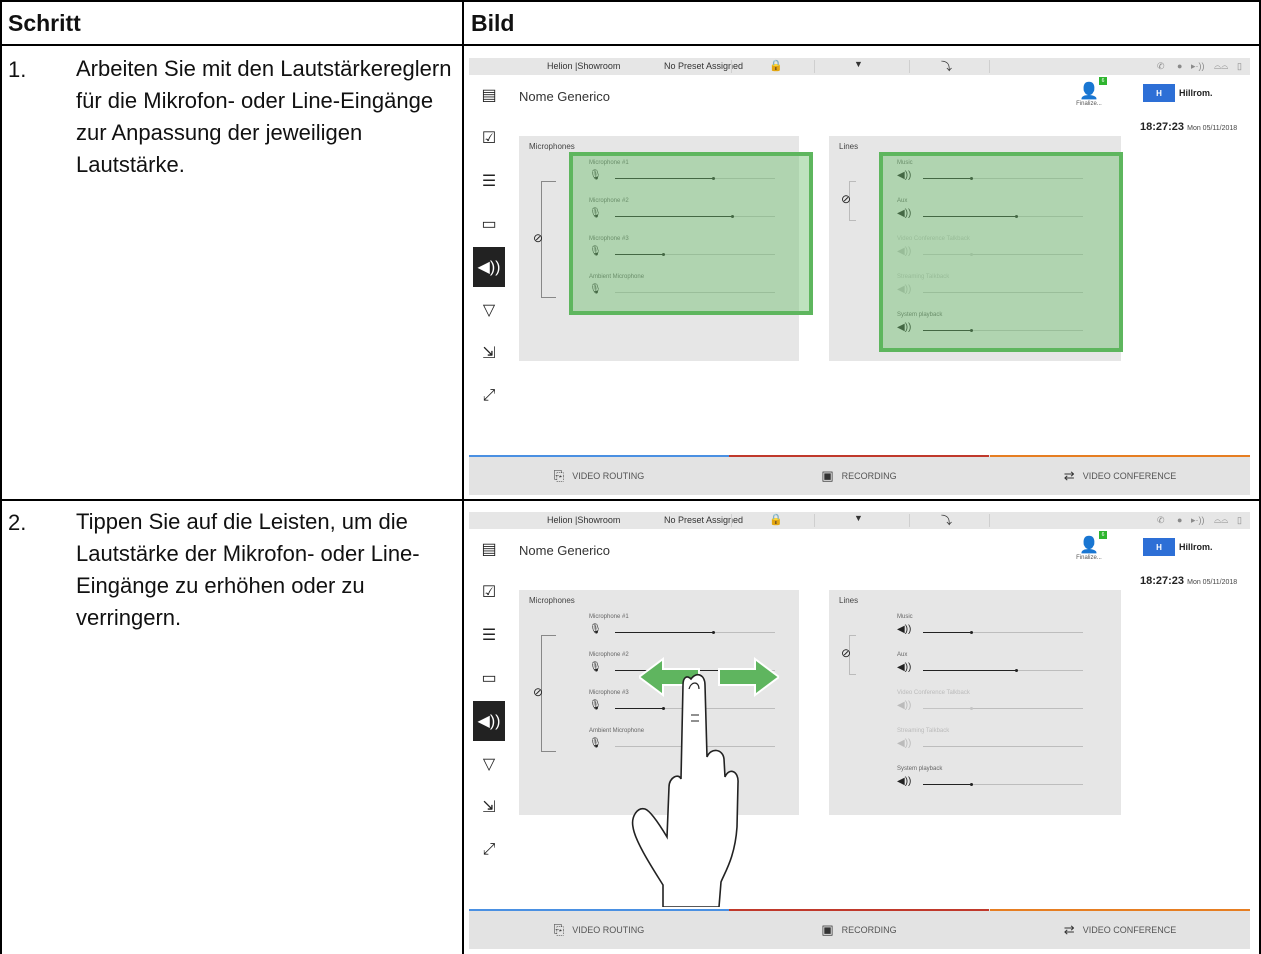 The height and width of the screenshot is (954, 1261). I want to click on mic-label: Microphone #2, so click(609, 655).